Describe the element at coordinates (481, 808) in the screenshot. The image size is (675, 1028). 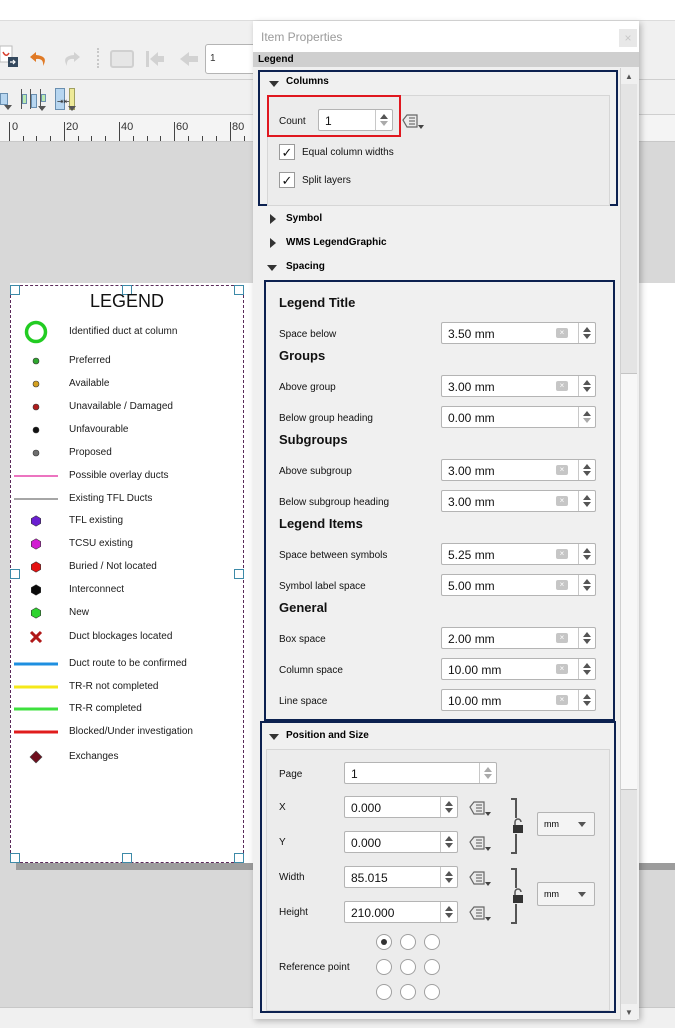
I see `x-data-defined-icon` at that location.